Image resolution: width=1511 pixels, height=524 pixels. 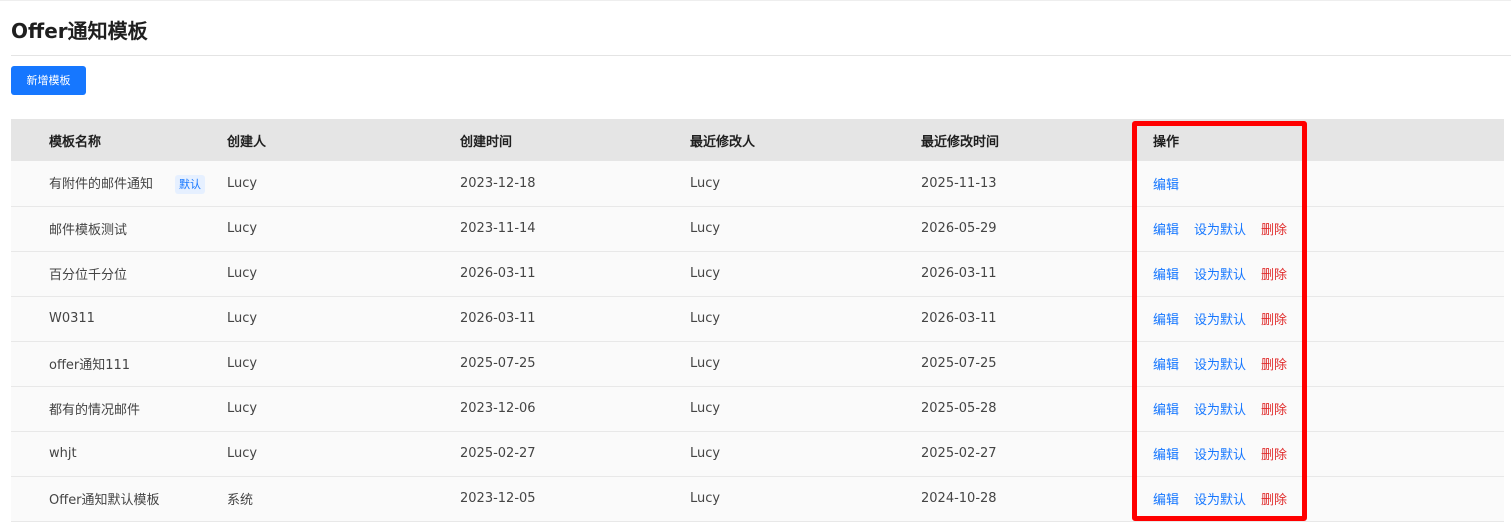 What do you see at coordinates (101, 184) in the screenshot?
I see `cell-template-name-text: 有附件的邮件通知` at bounding box center [101, 184].